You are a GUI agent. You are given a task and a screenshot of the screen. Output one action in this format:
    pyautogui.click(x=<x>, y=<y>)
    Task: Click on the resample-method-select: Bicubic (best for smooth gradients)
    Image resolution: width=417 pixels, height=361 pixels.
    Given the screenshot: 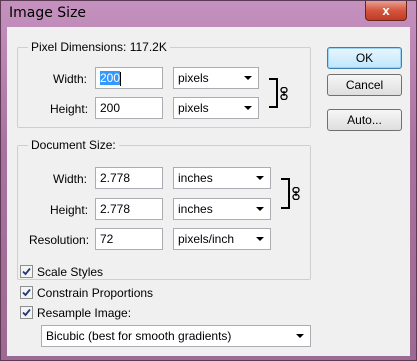 What is the action you would take?
    pyautogui.click(x=176, y=336)
    